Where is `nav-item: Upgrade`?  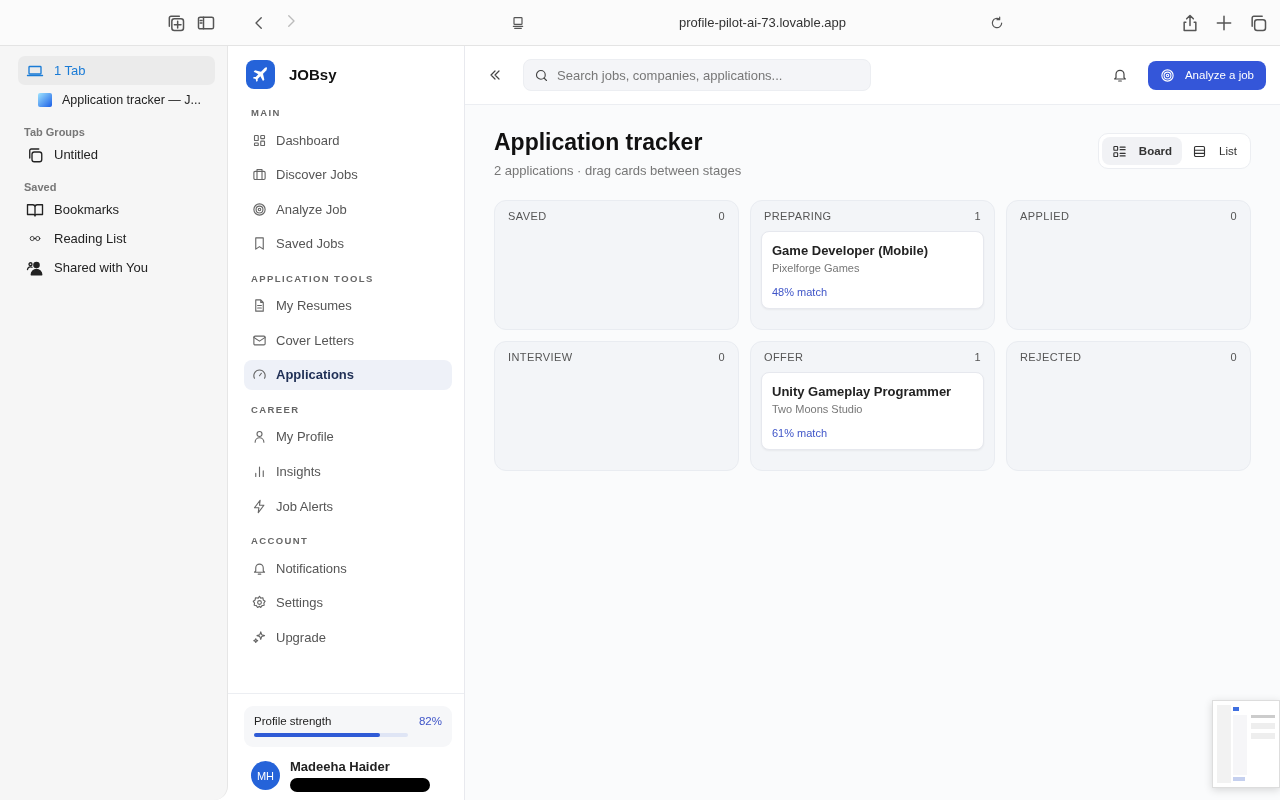 nav-item: Upgrade is located at coordinates (348, 637).